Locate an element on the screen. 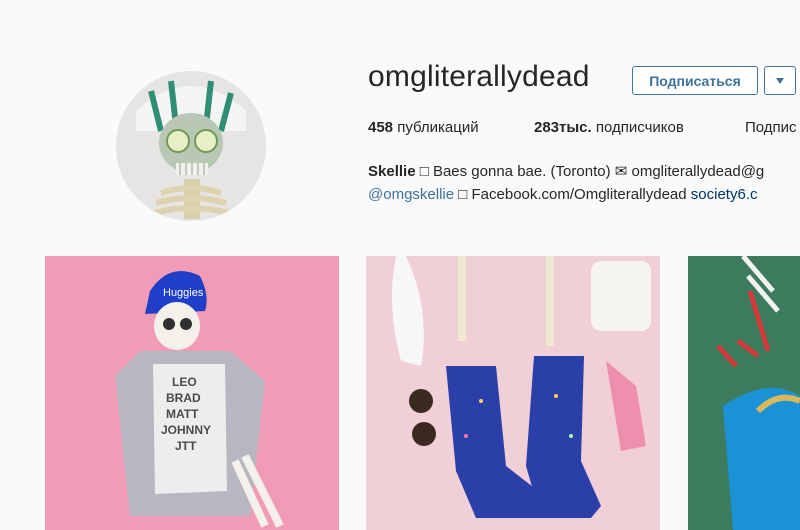 This screenshot has width=800, height=530. posts-stat: 458 публикаций is located at coordinates (423, 127).